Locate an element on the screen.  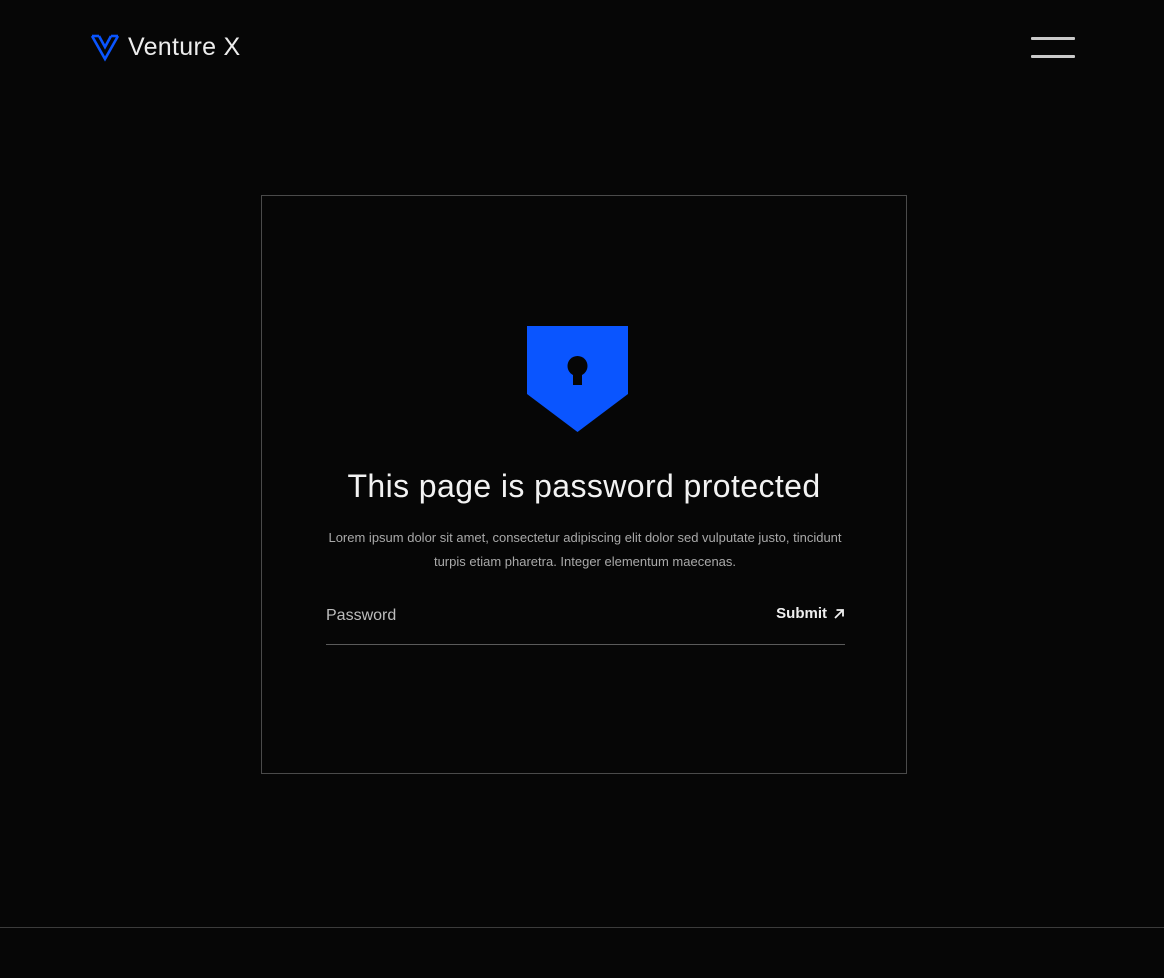
shield-lock-icon is located at coordinates (577, 379).